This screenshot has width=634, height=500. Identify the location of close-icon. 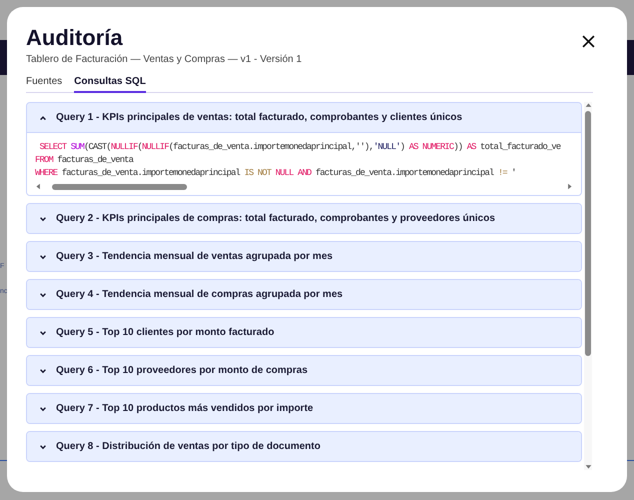
(588, 41).